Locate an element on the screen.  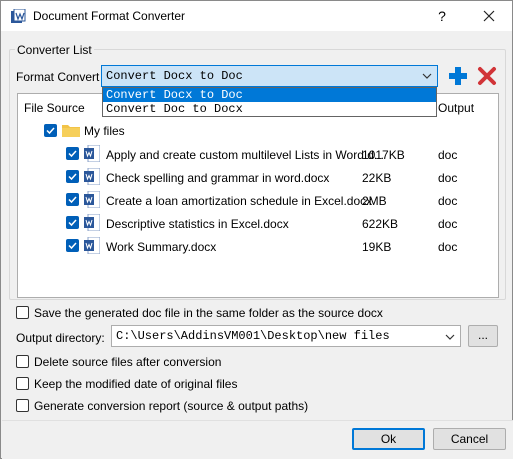
output-directory-label: Output directory: is located at coordinates (60, 338).